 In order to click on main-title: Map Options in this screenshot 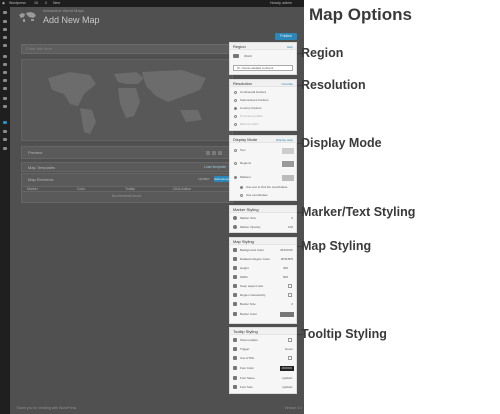, I will do `click(360, 14)`.